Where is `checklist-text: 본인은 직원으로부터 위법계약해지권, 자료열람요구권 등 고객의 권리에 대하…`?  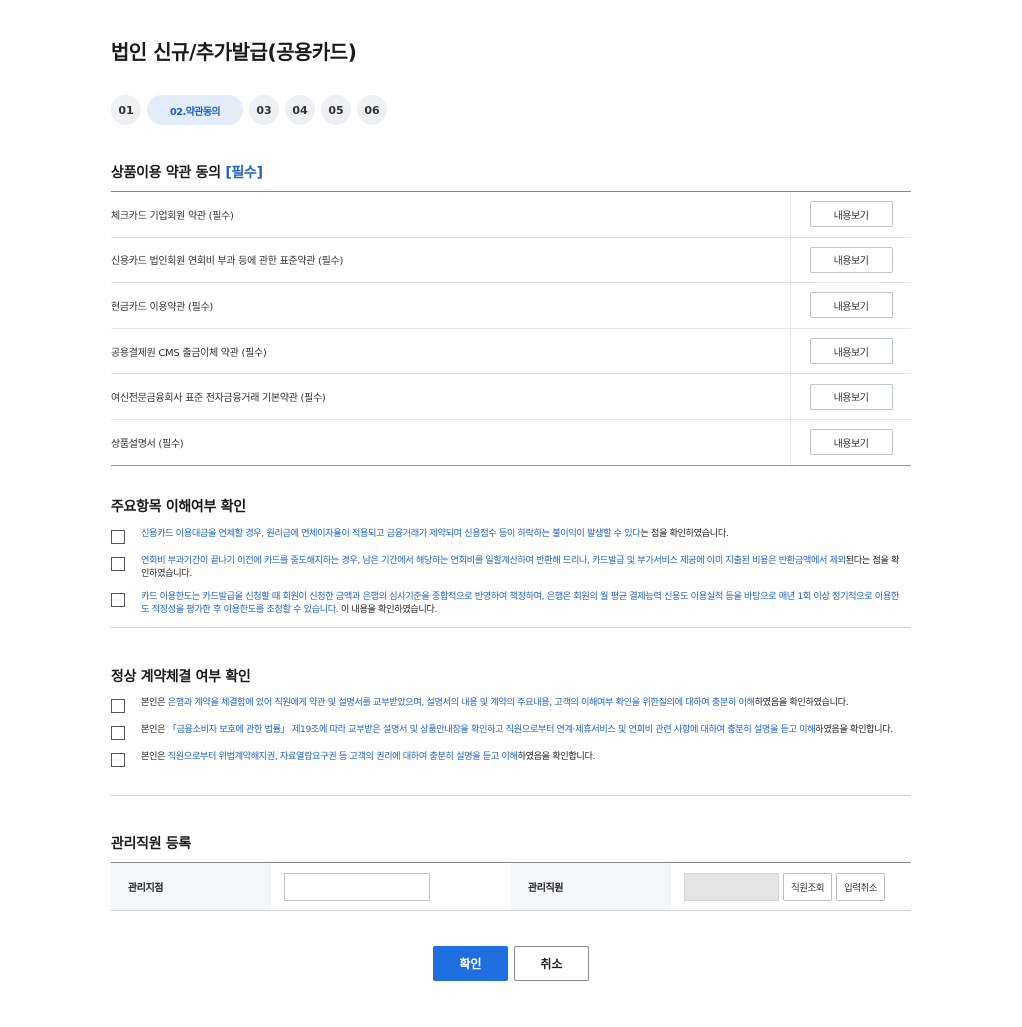 checklist-text: 본인은 직원으로부터 위법계약해지권, 자료열람요구권 등 고객의 권리에 대하… is located at coordinates (368, 756).